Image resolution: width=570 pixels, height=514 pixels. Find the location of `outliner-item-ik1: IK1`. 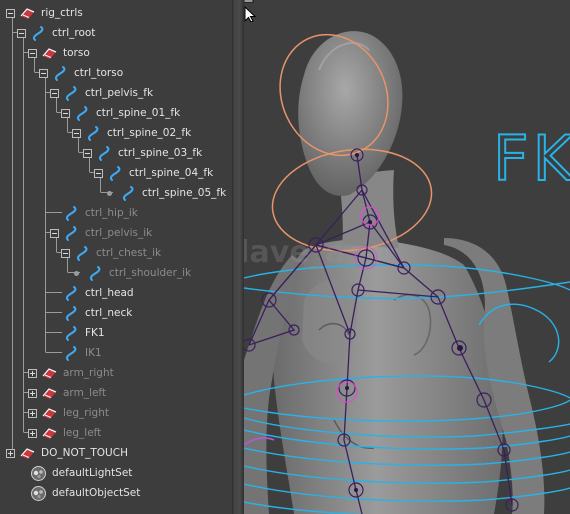

outliner-item-ik1: IK1 is located at coordinates (76, 353).